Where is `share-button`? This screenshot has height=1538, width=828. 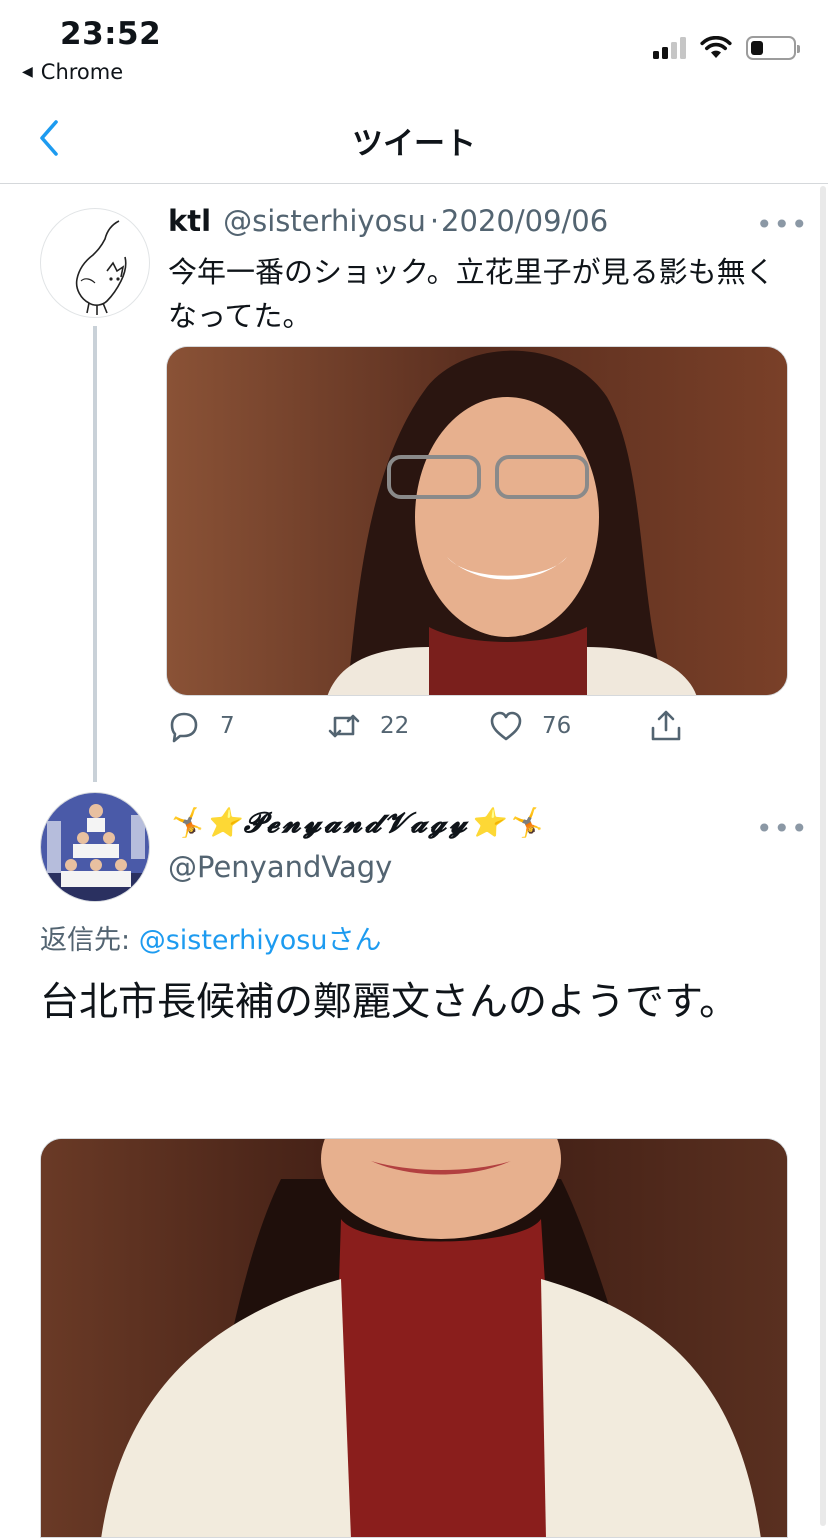 share-button is located at coordinates (666, 726).